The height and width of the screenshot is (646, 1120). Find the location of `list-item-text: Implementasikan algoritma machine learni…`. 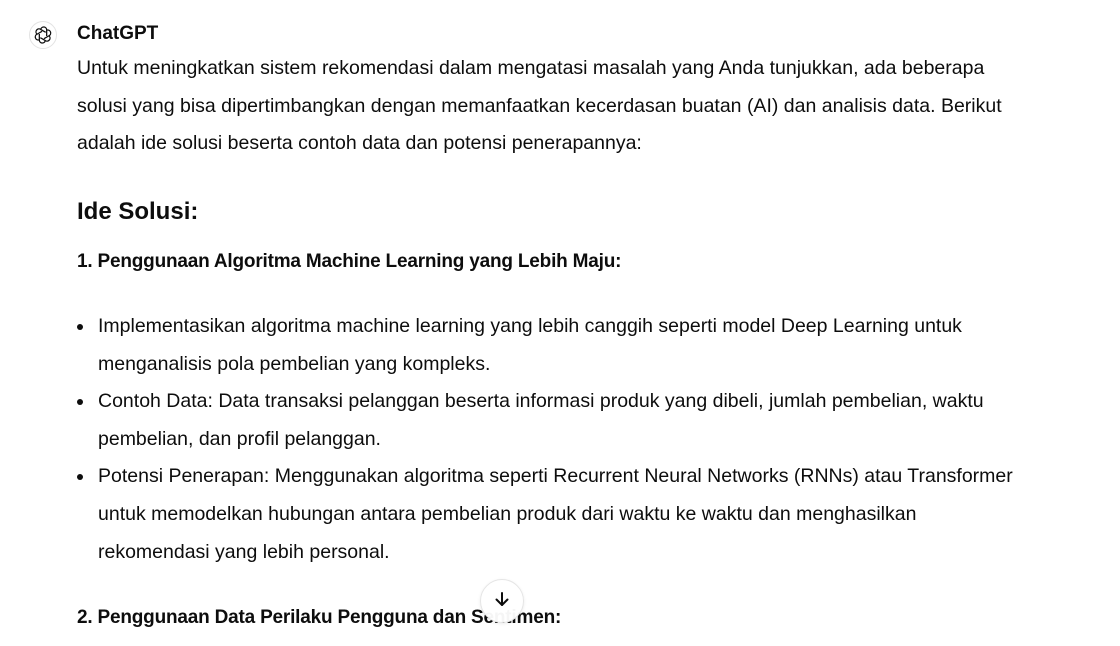

list-item-text: Implementasikan algoritma machine learni… is located at coordinates (530, 345).